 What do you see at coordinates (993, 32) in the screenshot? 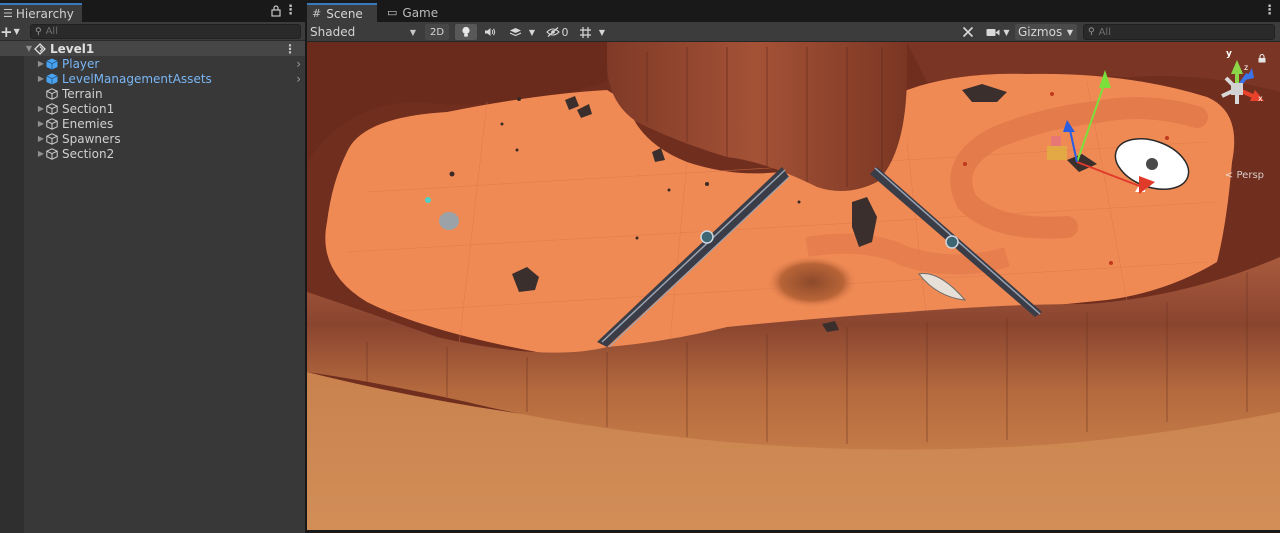
I see `camera-icon` at bounding box center [993, 32].